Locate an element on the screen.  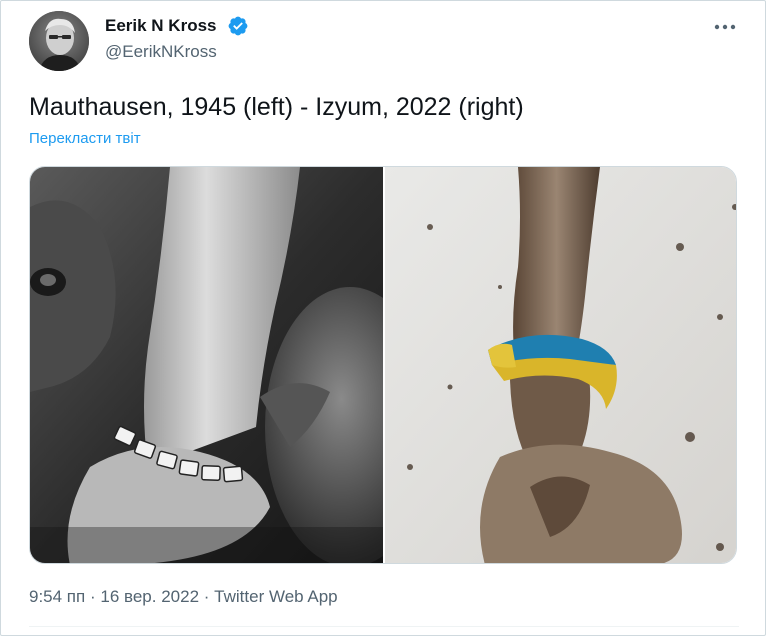
more-dots-icon is located at coordinates (725, 27).